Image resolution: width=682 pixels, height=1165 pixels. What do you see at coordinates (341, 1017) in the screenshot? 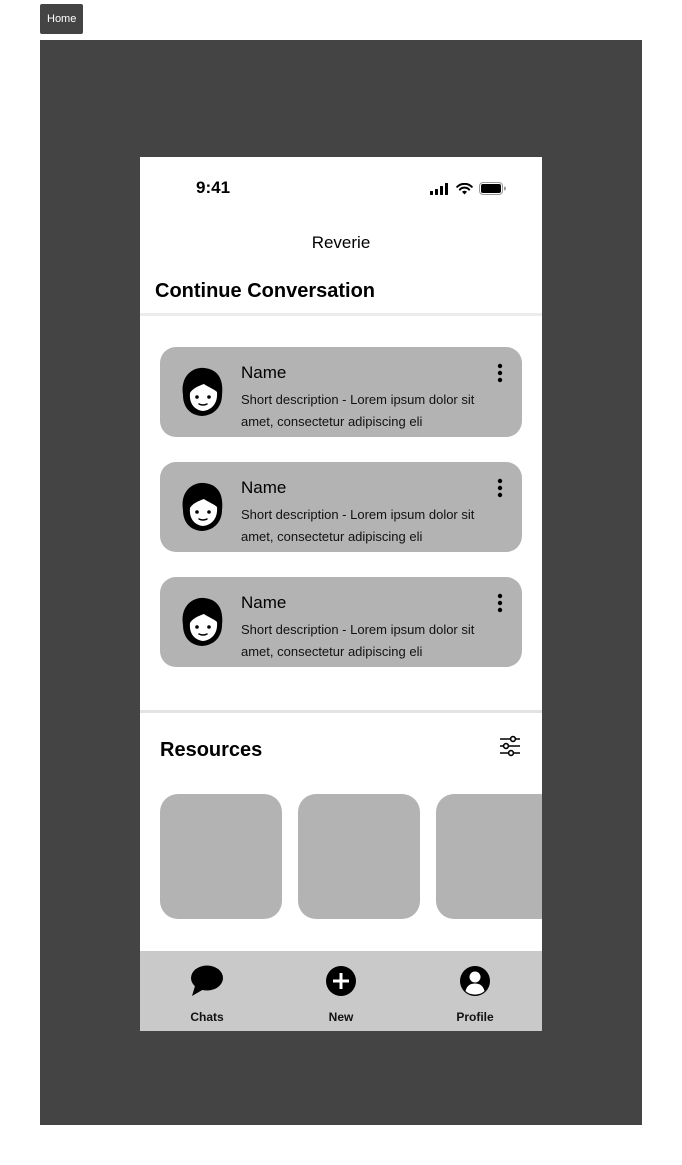
I see `tab-label: New` at bounding box center [341, 1017].